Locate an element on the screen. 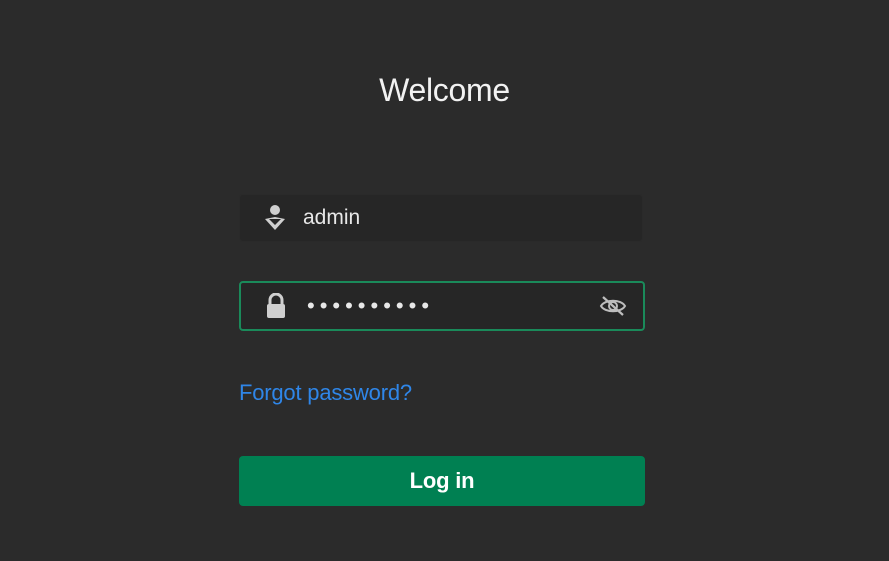  password-input: •••••••••• is located at coordinates (447, 306).